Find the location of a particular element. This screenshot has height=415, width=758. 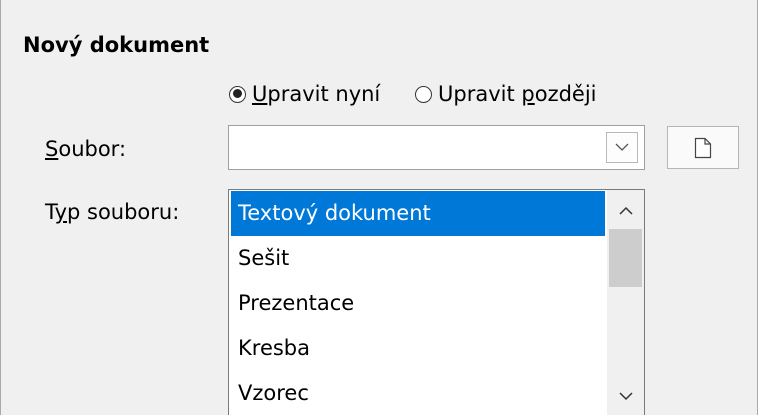

file-combobox-dropdown-button is located at coordinates (622, 147).